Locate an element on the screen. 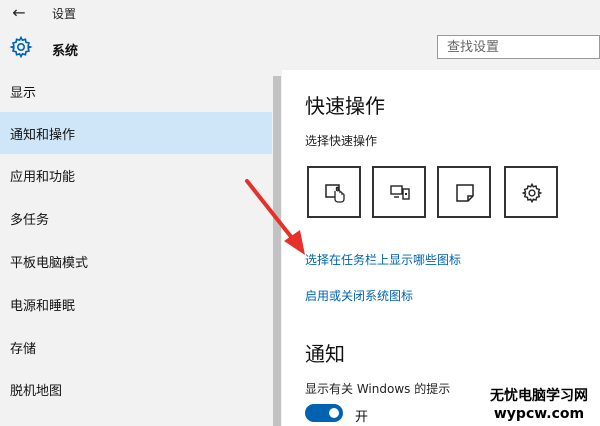 The width and height of the screenshot is (600, 426). note-icon is located at coordinates (465, 193).